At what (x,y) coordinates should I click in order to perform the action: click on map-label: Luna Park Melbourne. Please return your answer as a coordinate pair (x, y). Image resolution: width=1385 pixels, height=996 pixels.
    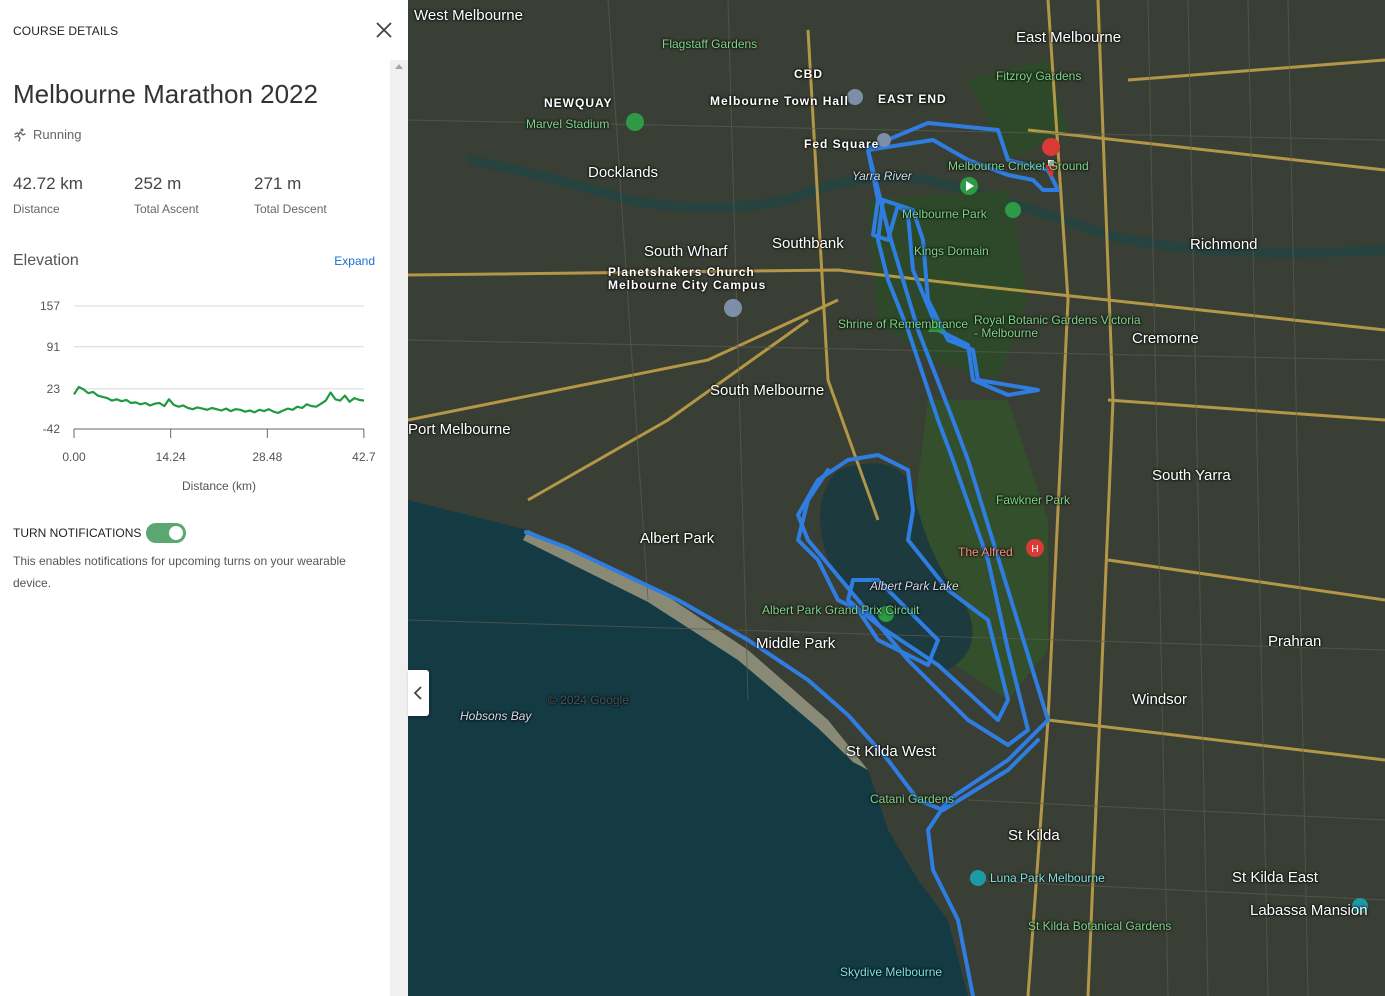
    Looking at the image, I should click on (1047, 878).